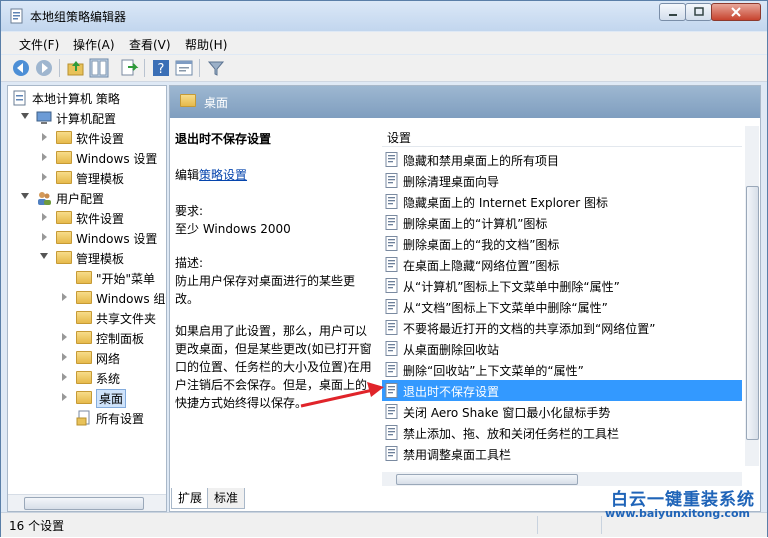  Describe the element at coordinates (562, 453) in the screenshot. I see `setting-row: 禁用调整桌面工具栏` at that location.